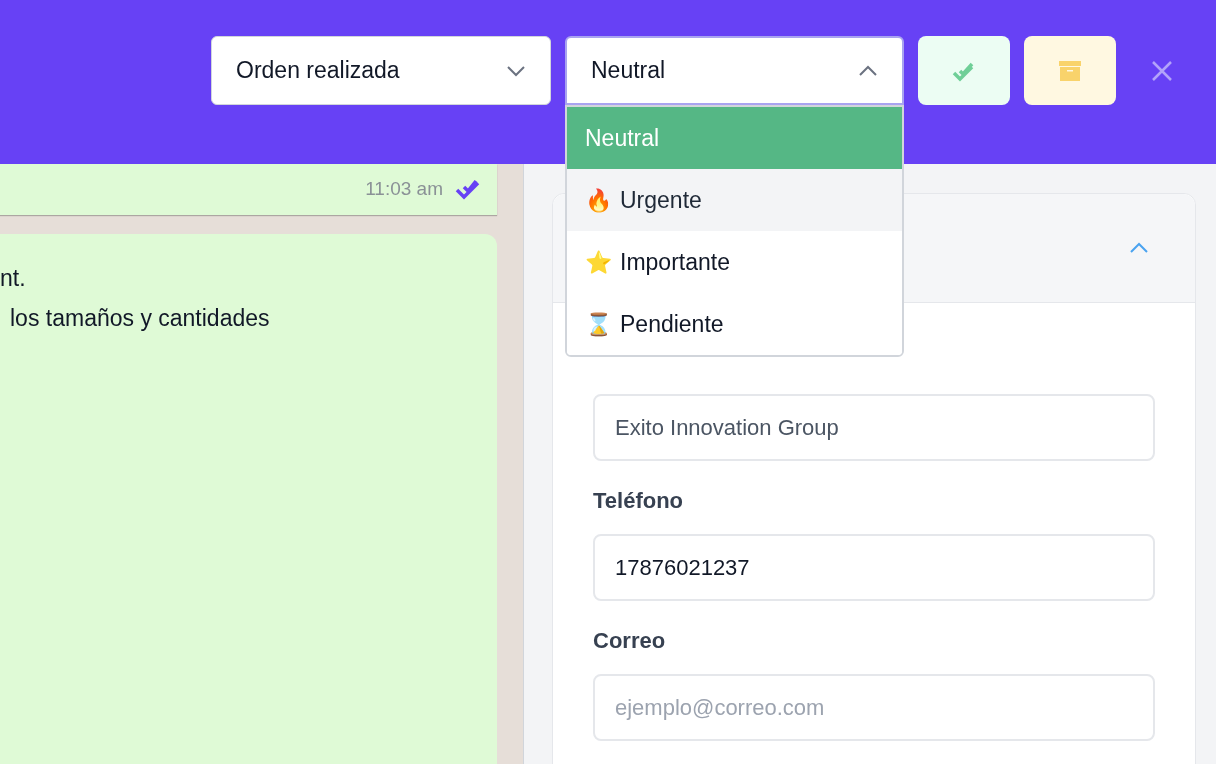  What do you see at coordinates (516, 70) in the screenshot?
I see `chevron-down-icon` at bounding box center [516, 70].